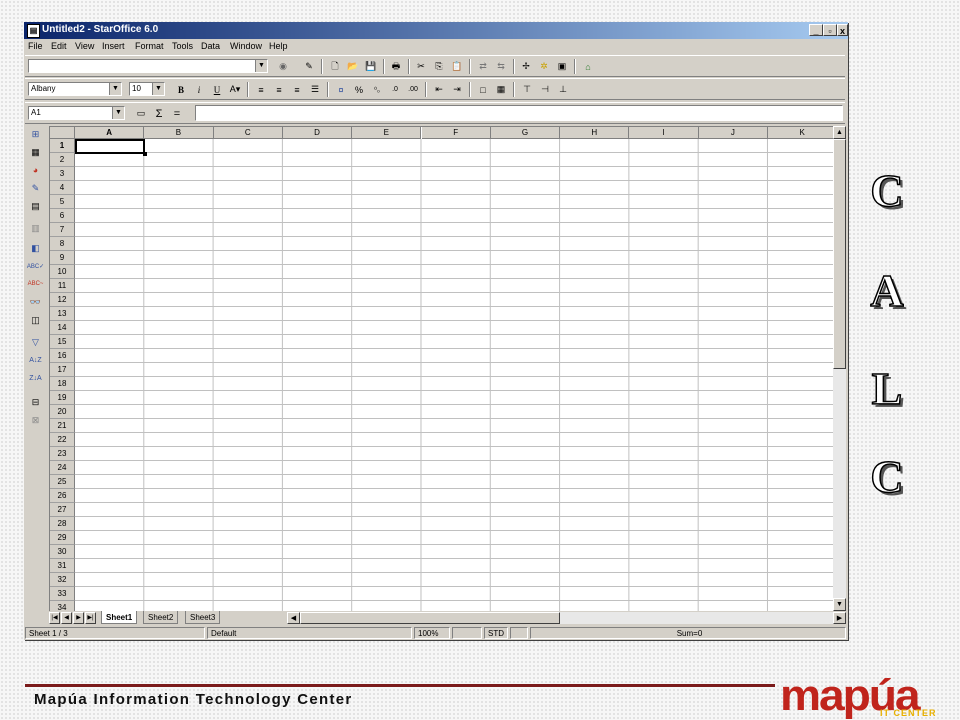 This screenshot has width=960, height=720. Describe the element at coordinates (149, 46) in the screenshot. I see `menu-format: Format` at that location.